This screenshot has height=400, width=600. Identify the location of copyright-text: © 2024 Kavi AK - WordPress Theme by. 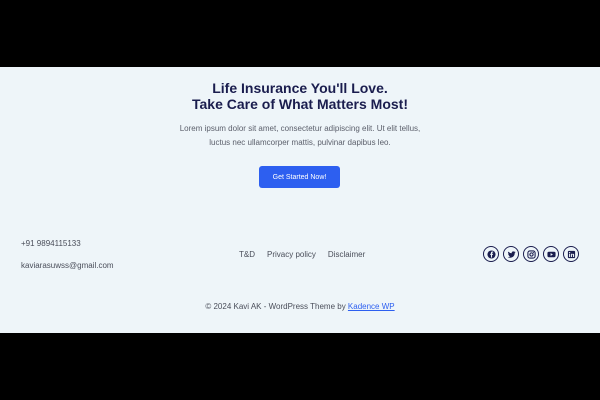
(276, 306).